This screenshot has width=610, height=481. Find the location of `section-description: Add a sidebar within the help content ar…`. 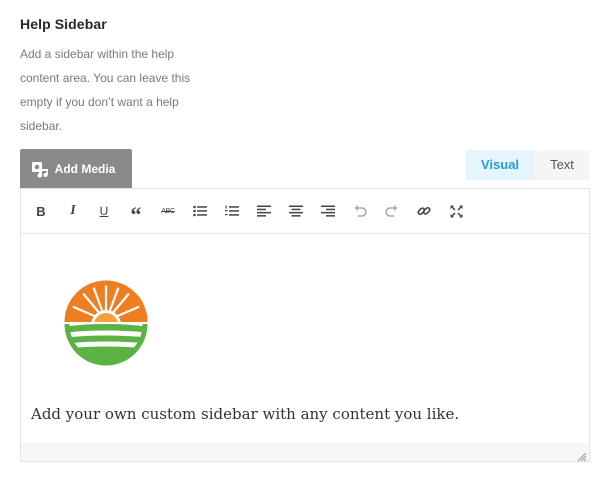

section-description: Add a sidebar within the help content ar… is located at coordinates (105, 90).